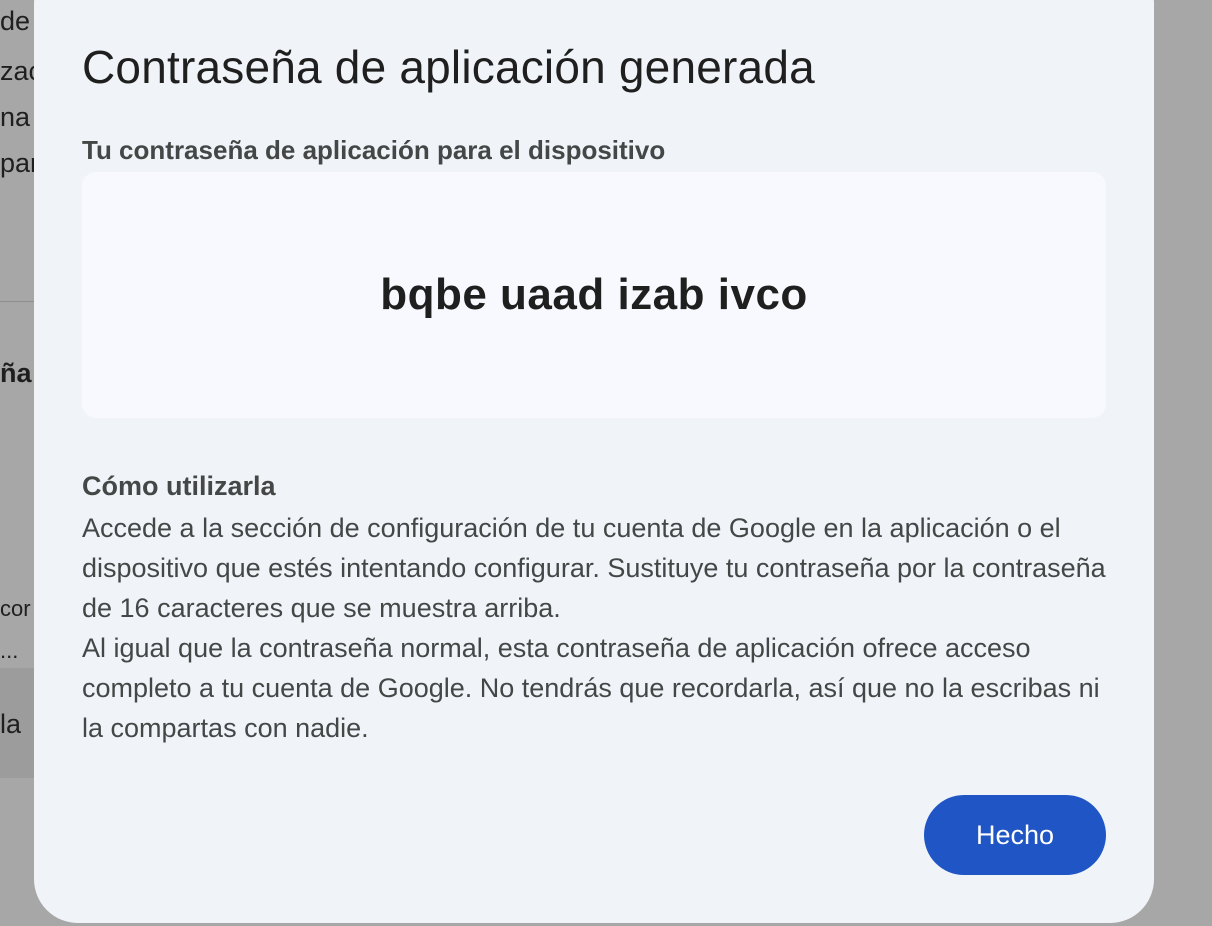  Describe the element at coordinates (15, 117) in the screenshot. I see `background-text-fragment: na` at that location.